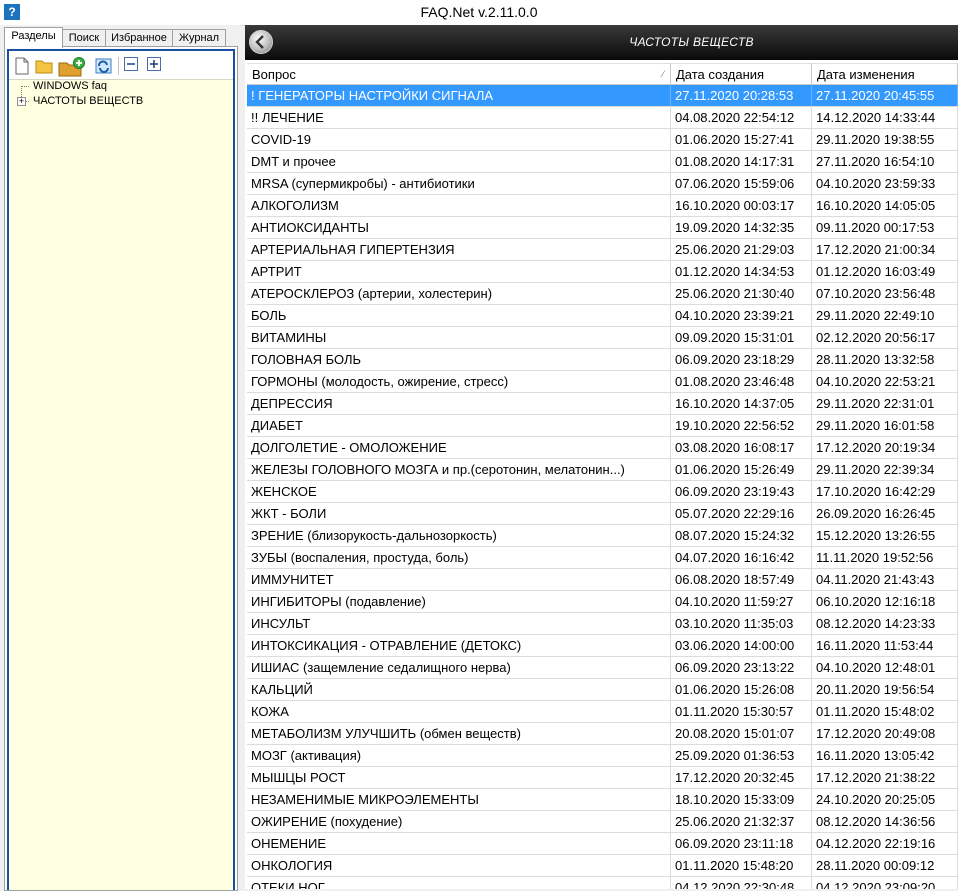 Image resolution: width=958 pixels, height=891 pixels. What do you see at coordinates (33, 37) in the screenshot?
I see `tab-sections: Разделы` at bounding box center [33, 37].